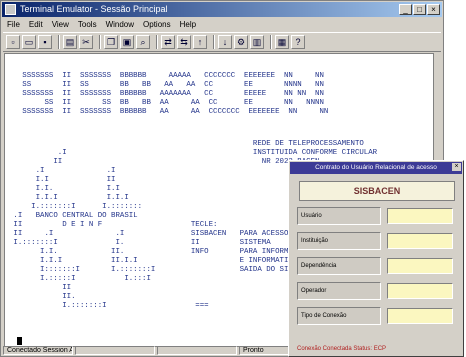 The width and height of the screenshot is (466, 357). I want to click on terminal-line: .I .I, so click(62, 171).